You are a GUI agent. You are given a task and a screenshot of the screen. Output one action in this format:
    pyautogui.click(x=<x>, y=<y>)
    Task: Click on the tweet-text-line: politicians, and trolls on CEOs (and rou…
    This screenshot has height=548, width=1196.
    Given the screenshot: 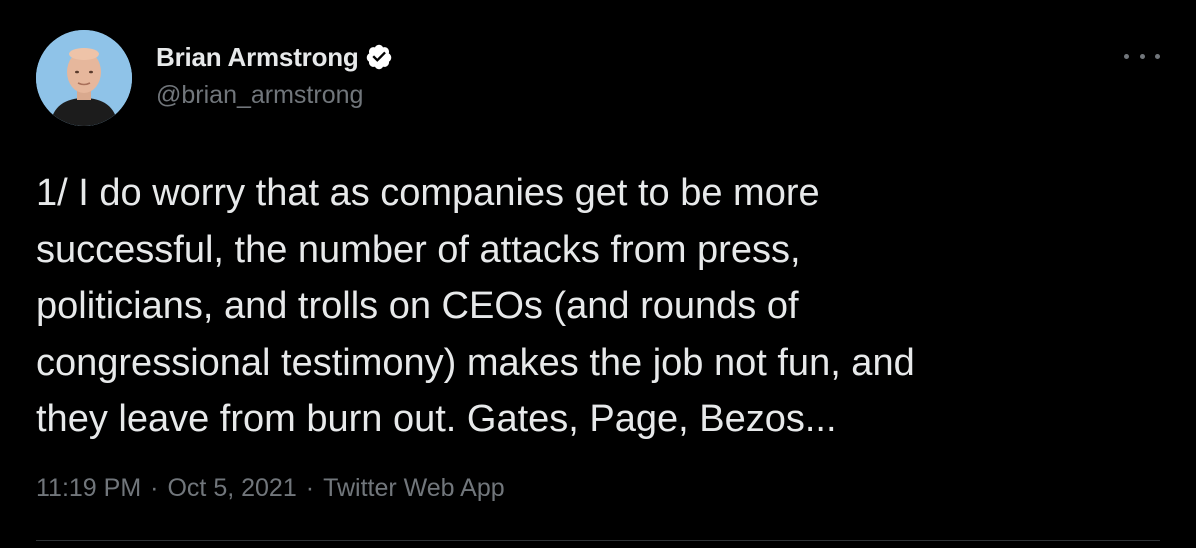 What is the action you would take?
    pyautogui.click(x=417, y=306)
    